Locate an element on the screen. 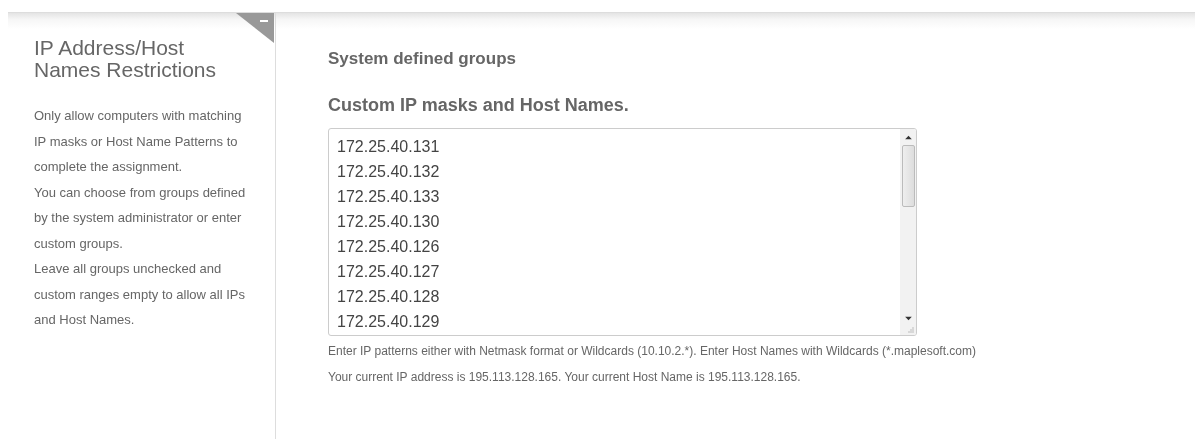  scroll-down-icon is located at coordinates (908, 318).